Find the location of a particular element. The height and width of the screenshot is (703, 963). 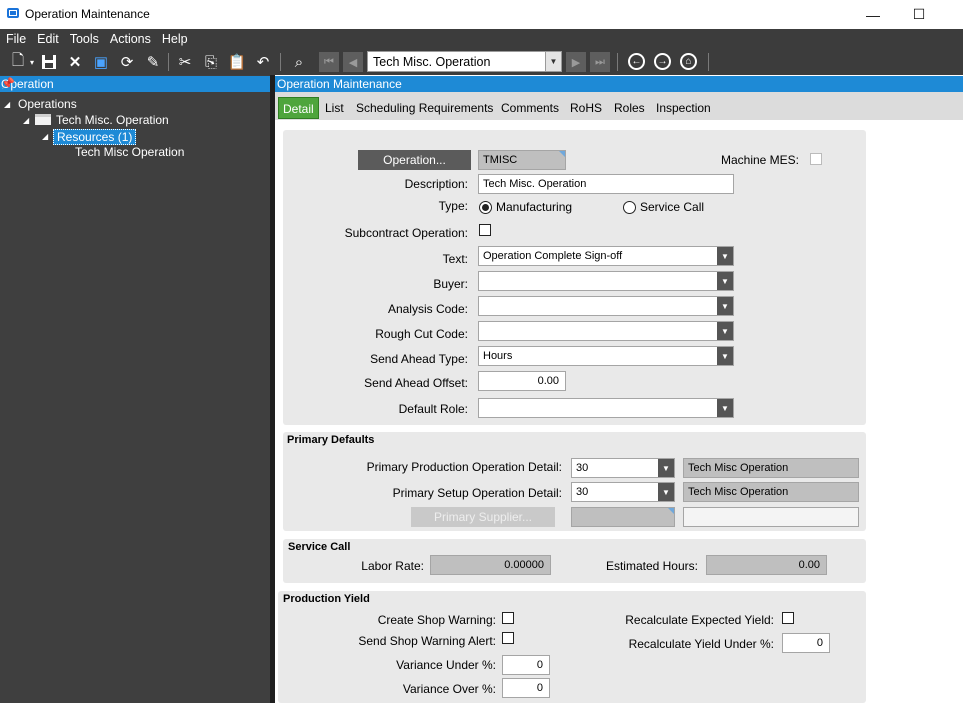

menu-actions: Actions is located at coordinates (130, 40).